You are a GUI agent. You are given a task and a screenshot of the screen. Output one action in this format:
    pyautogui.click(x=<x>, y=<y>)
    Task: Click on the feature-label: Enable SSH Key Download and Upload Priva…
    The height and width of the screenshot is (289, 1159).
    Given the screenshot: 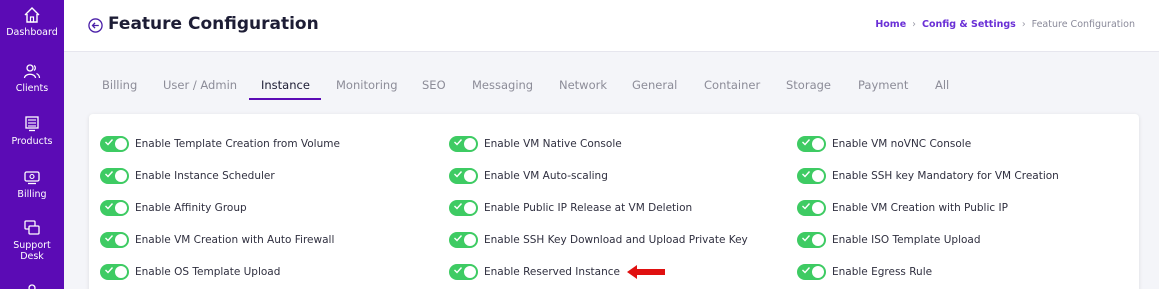 What is the action you would take?
    pyautogui.click(x=616, y=240)
    